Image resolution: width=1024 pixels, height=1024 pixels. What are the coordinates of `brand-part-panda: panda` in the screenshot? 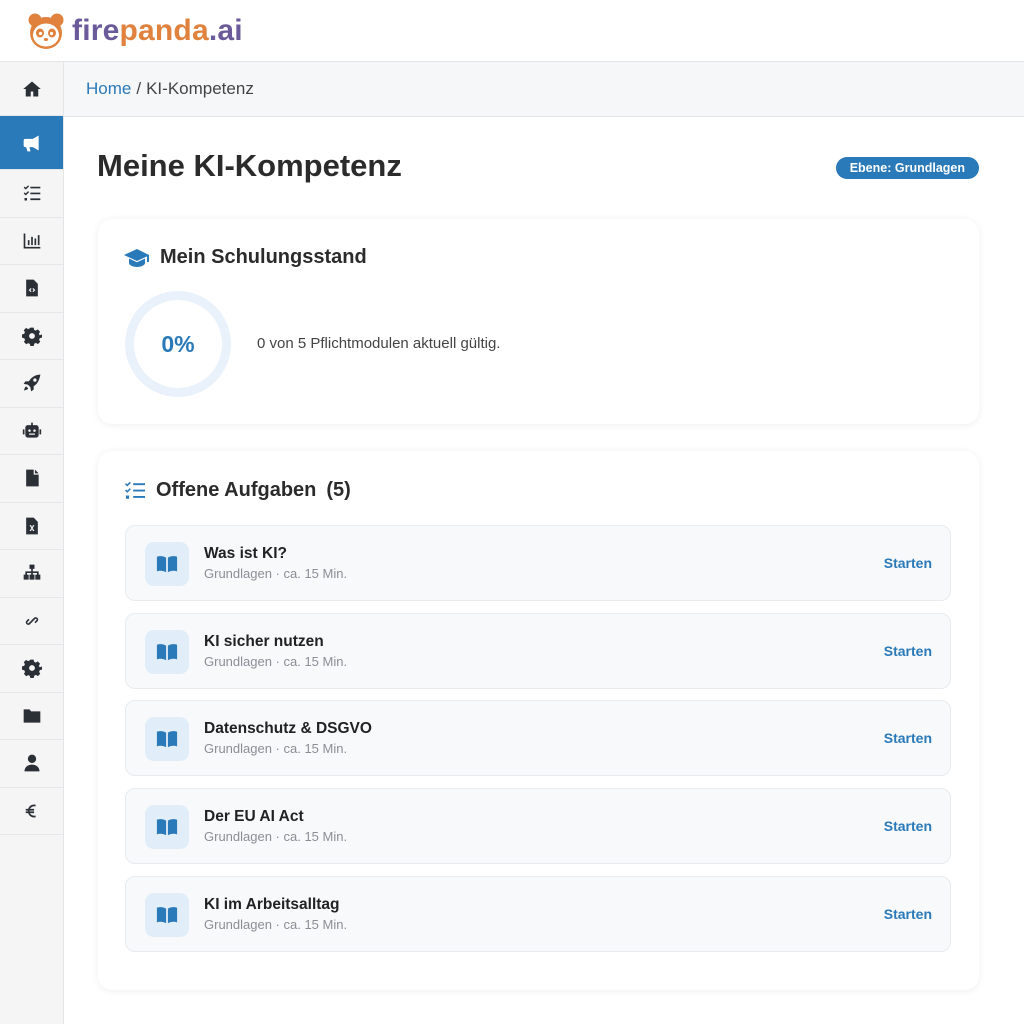 It's located at (164, 30).